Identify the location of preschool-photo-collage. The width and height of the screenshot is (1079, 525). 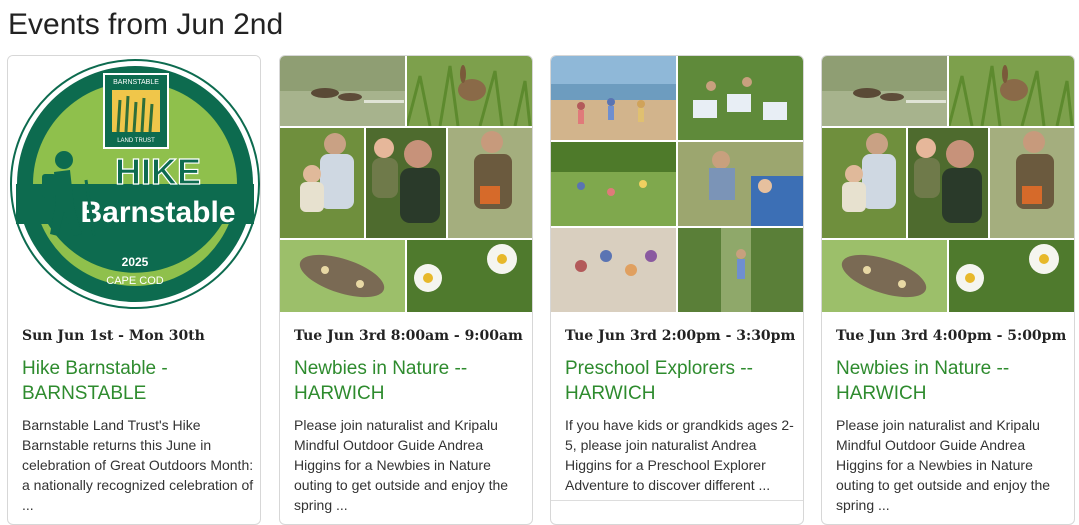
(677, 184).